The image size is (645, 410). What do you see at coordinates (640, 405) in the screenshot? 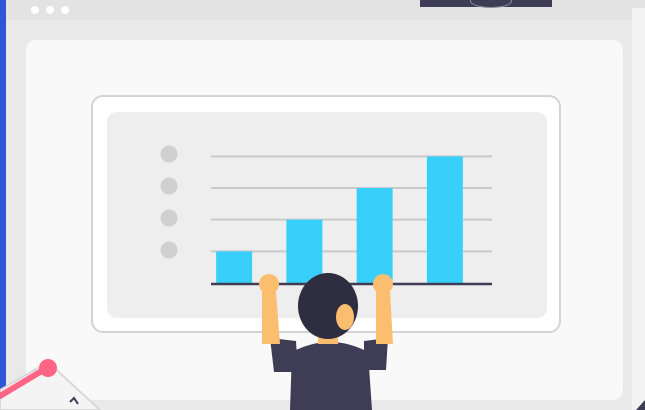
I see `corner-shape` at bounding box center [640, 405].